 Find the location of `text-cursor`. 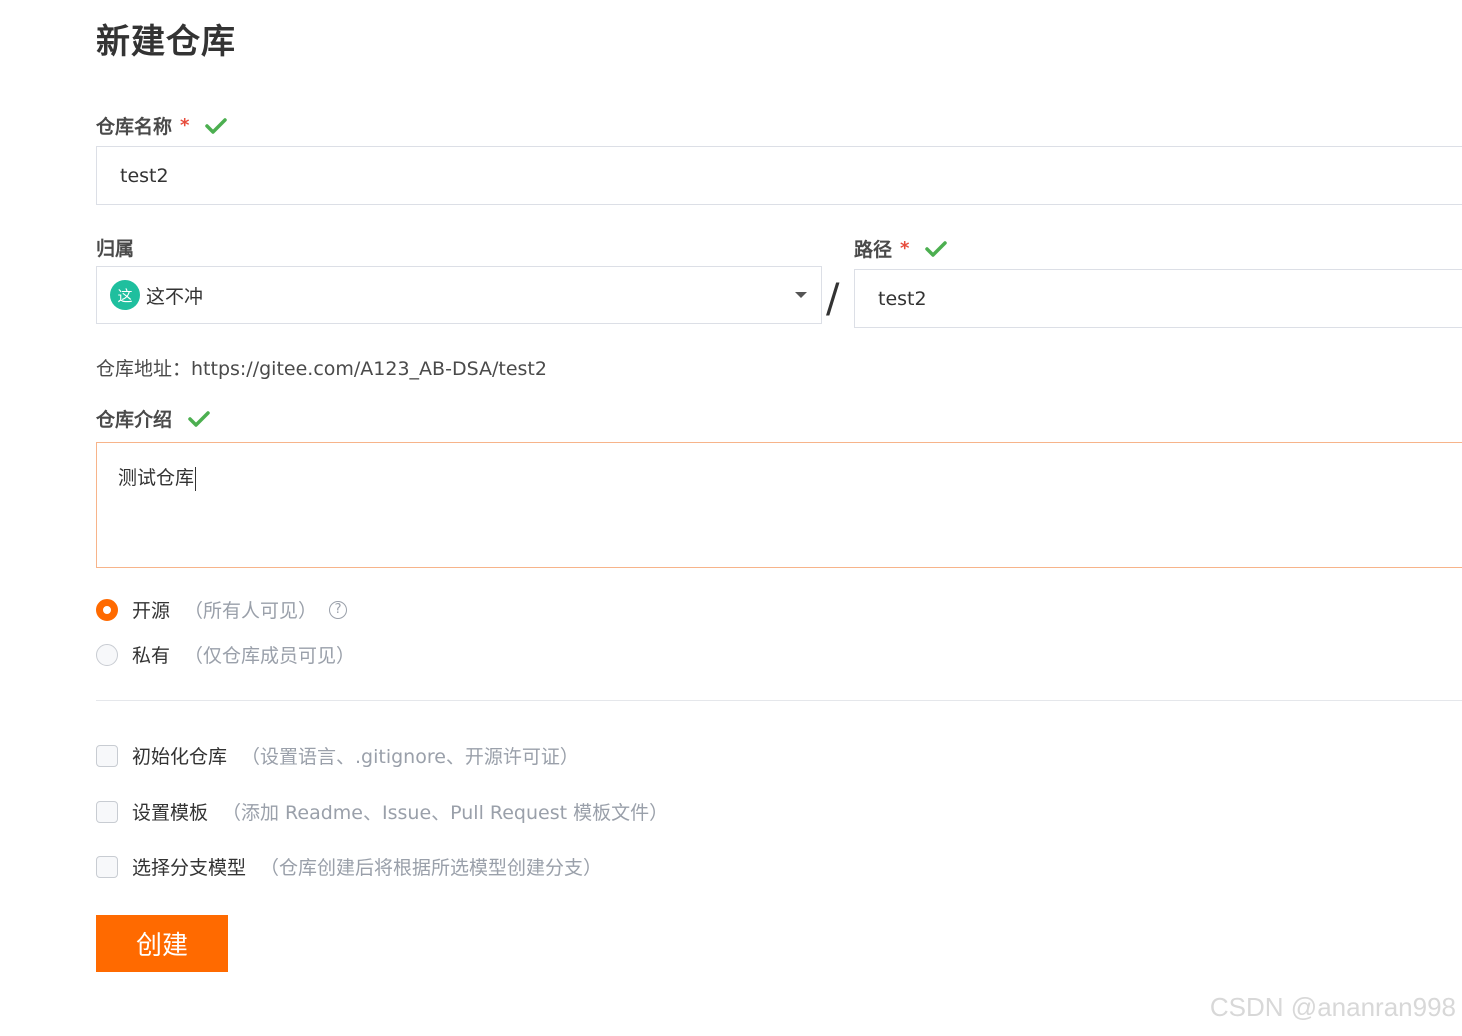

text-cursor is located at coordinates (196, 478).